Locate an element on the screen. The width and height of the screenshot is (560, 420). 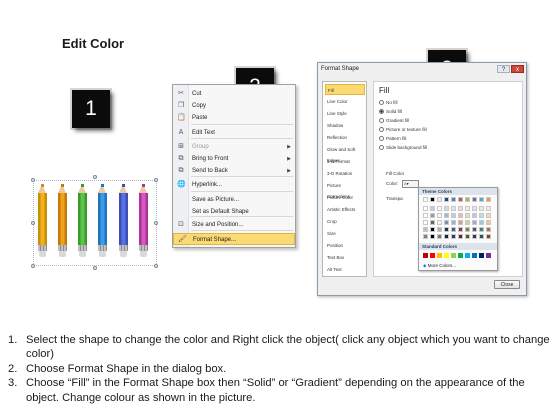
fill-option-radio: Slide background fill is located at coordinates (403, 147).